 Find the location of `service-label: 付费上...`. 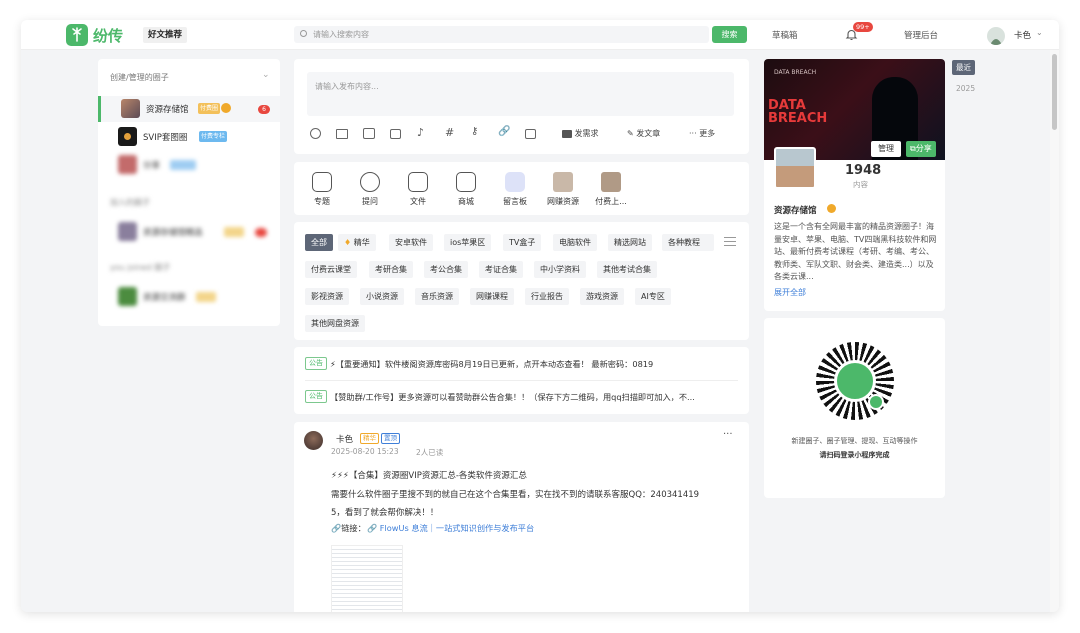

service-label: 付费上... is located at coordinates (611, 201).